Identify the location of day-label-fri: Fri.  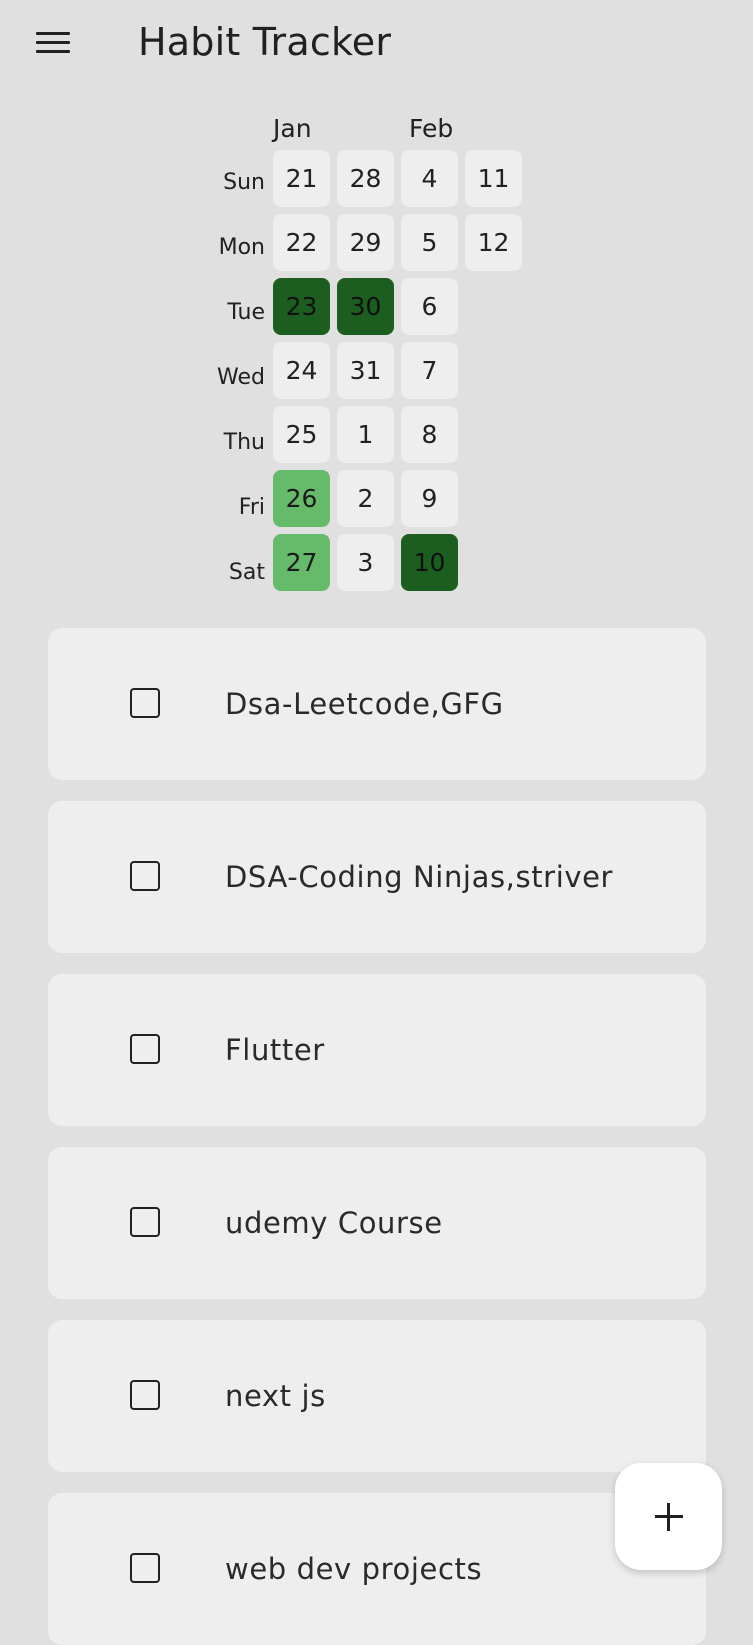
(251, 507).